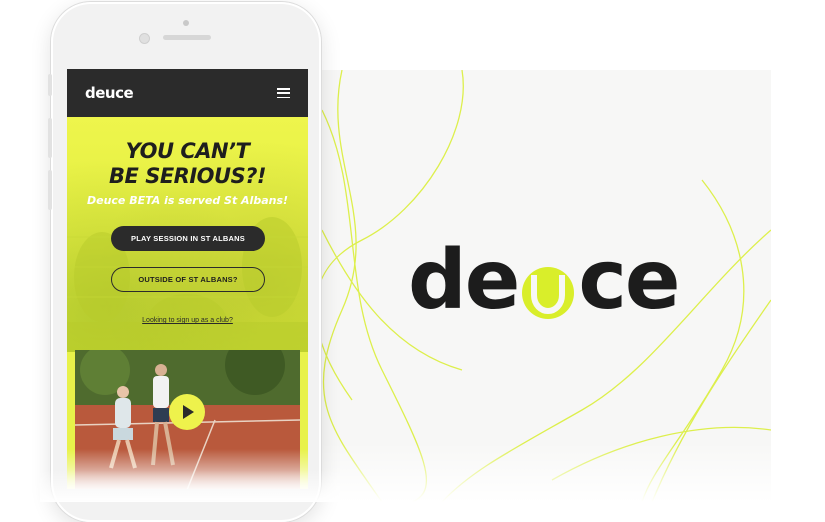 The image size is (825, 522). What do you see at coordinates (188, 238) in the screenshot?
I see `play-session-button: PLAY SESSION IN ST ALBANS` at bounding box center [188, 238].